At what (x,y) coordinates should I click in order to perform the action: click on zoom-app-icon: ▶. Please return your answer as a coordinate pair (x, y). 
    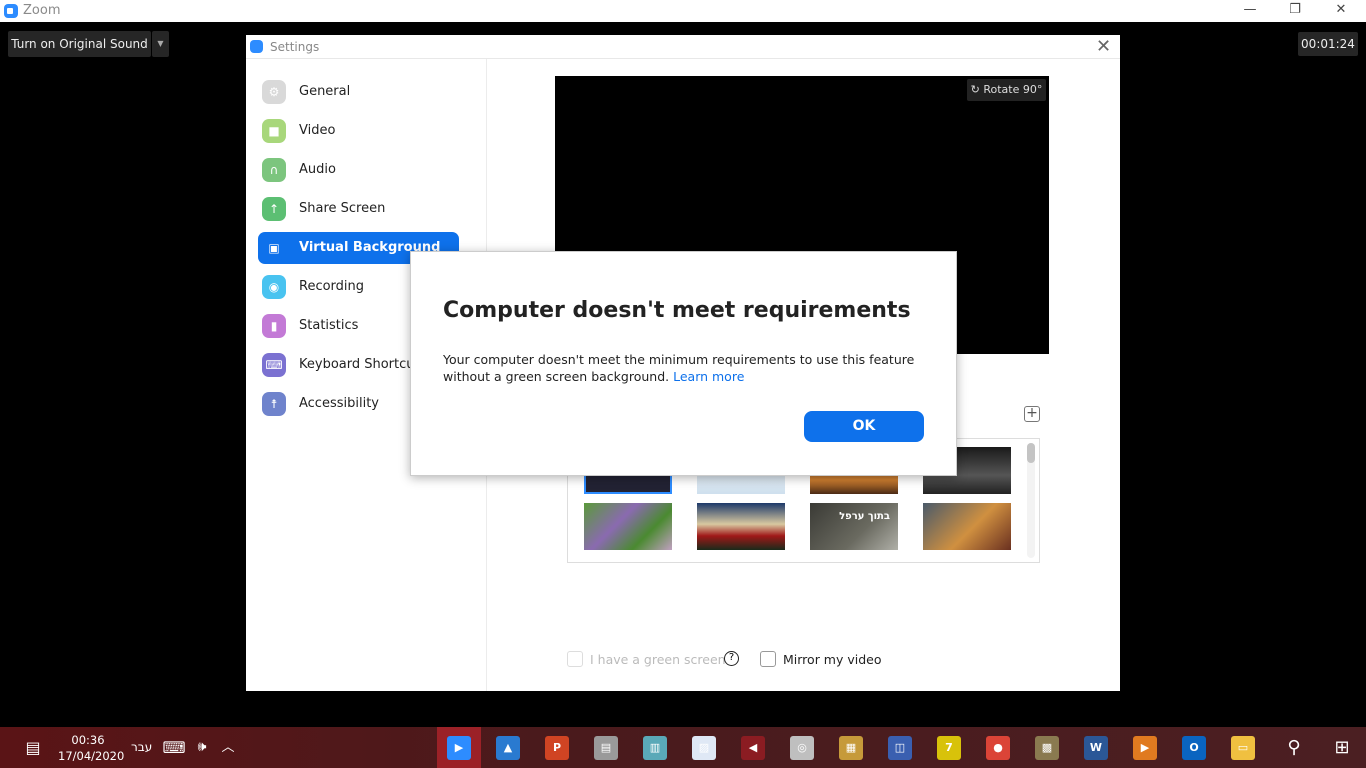
    Looking at the image, I should click on (459, 748).